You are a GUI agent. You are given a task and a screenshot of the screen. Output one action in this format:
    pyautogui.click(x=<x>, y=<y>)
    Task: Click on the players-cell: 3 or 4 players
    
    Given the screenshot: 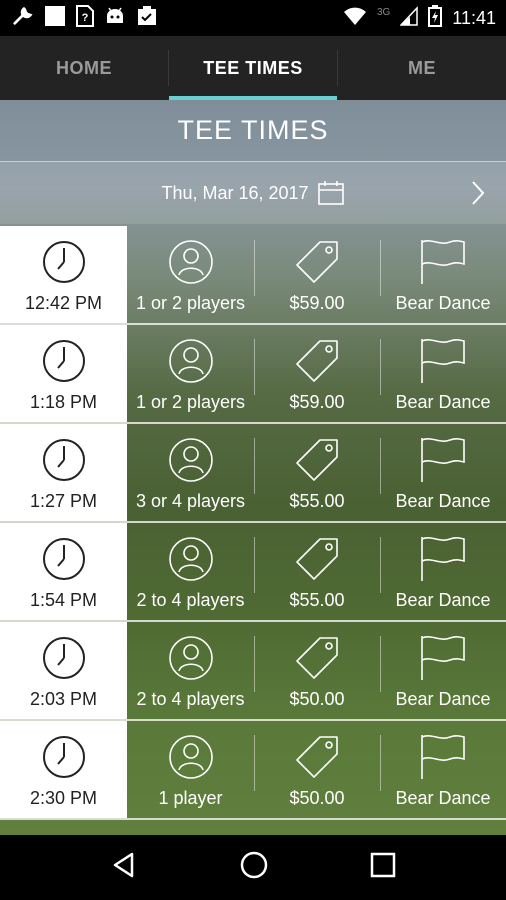 What is the action you would take?
    pyautogui.click(x=190, y=472)
    